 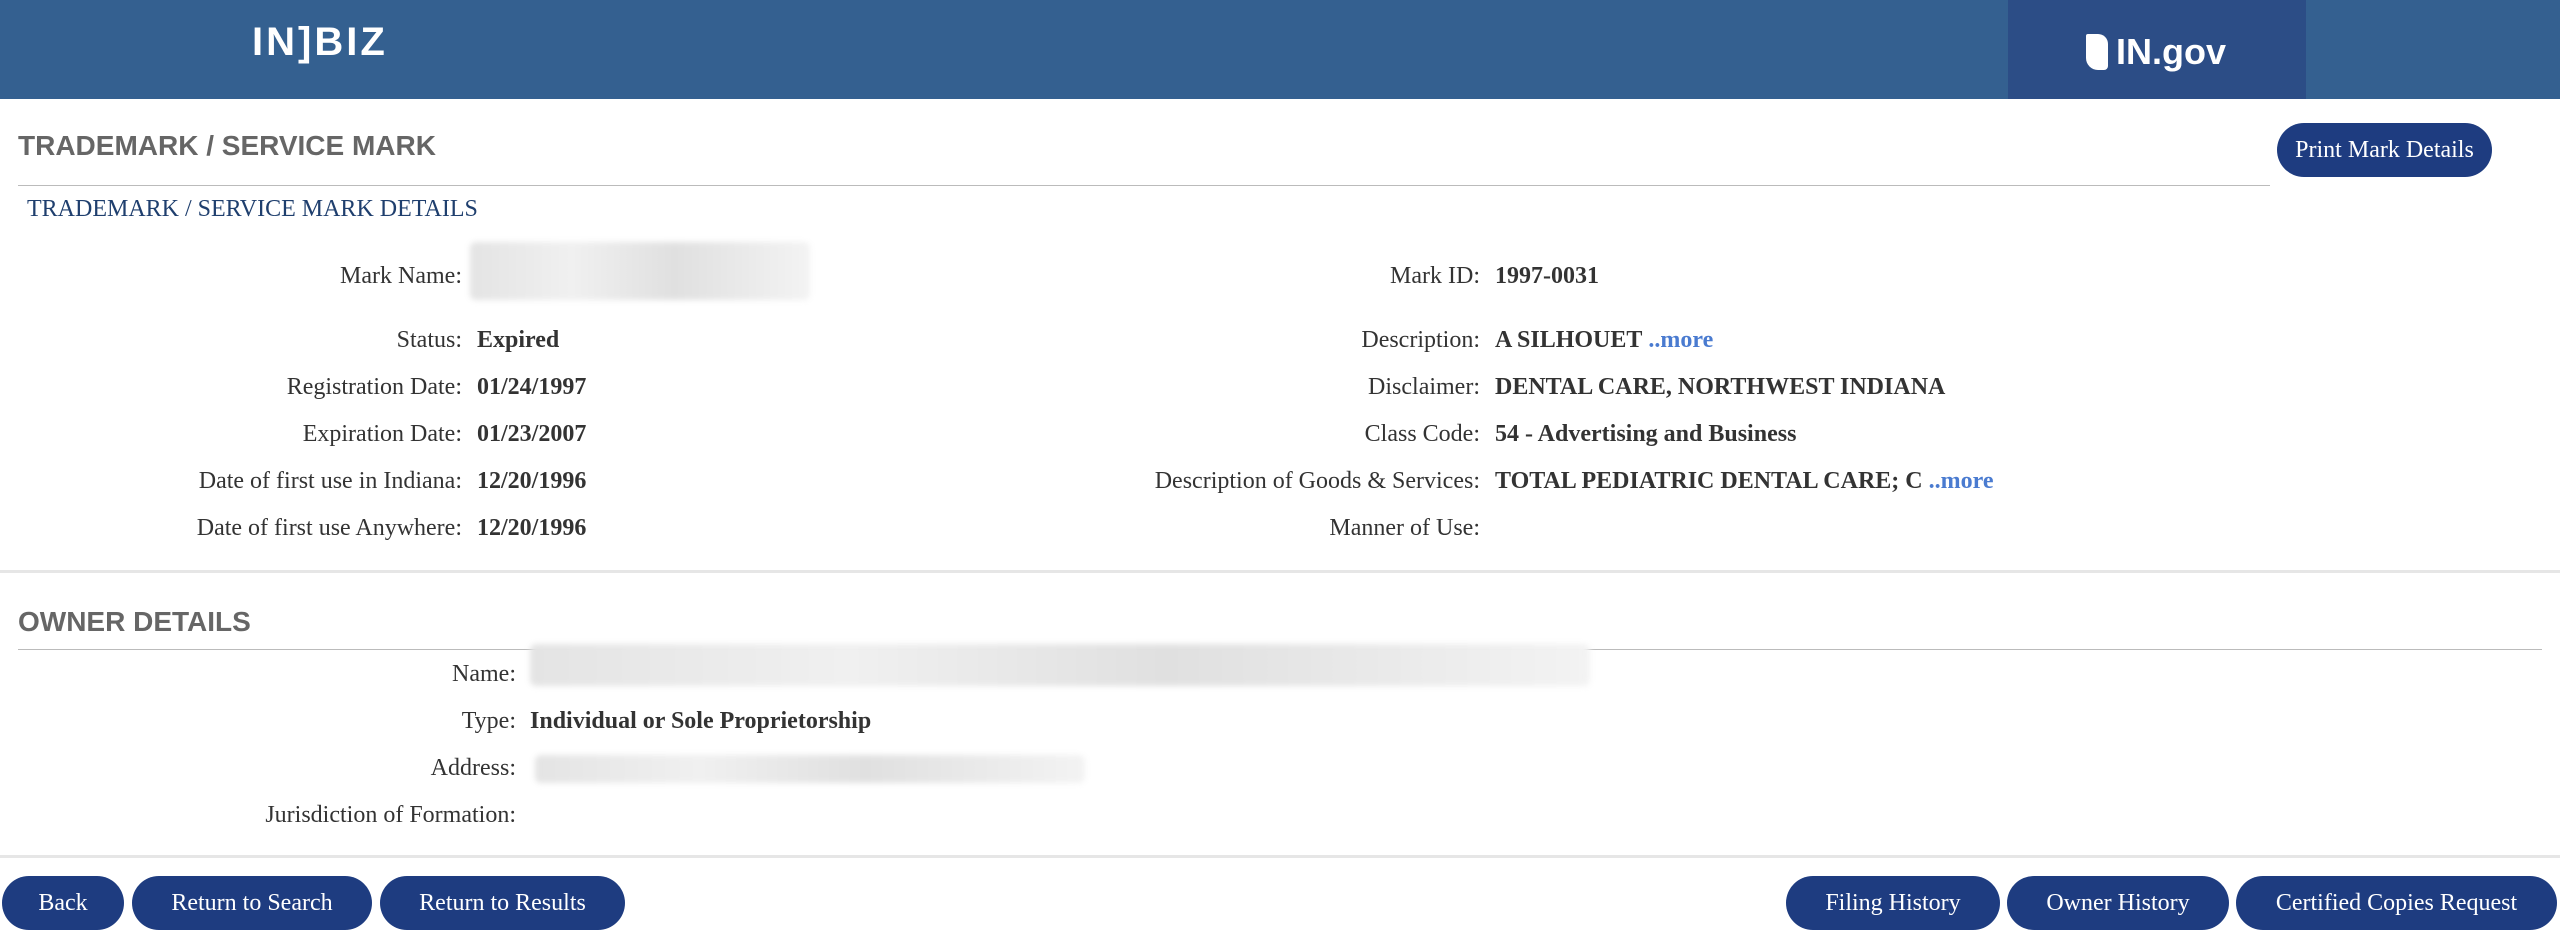 I want to click on filing-history-button: Filing History, so click(x=1893, y=903).